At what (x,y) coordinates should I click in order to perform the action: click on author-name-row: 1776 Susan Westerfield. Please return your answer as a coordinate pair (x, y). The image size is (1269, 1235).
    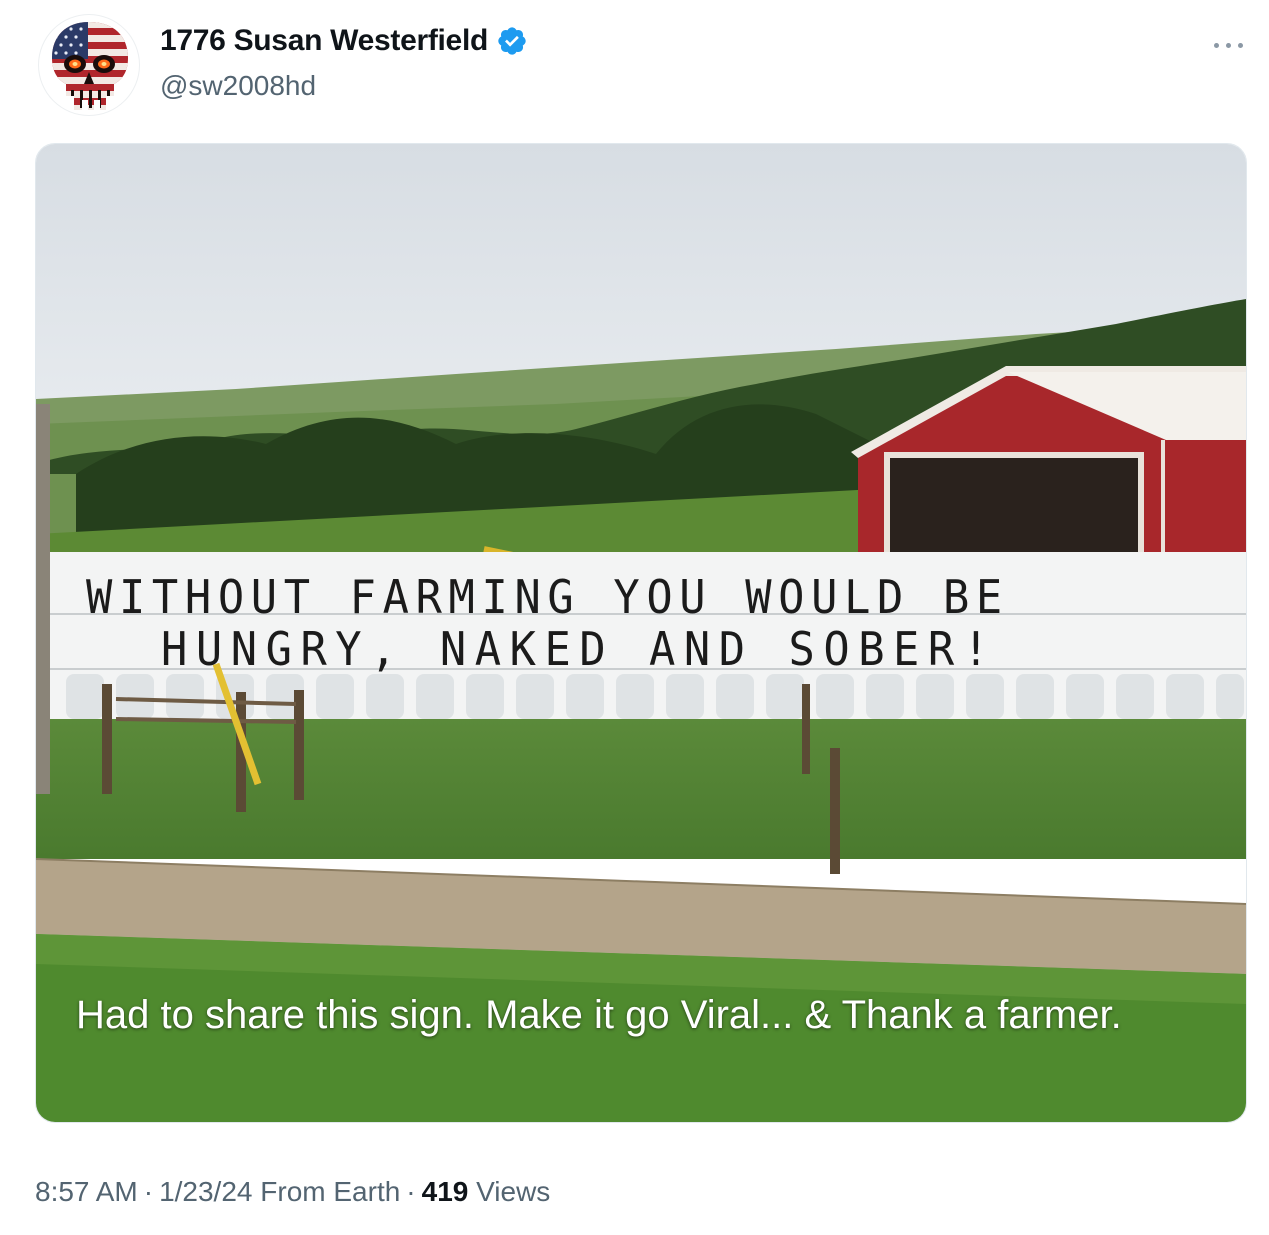
    Looking at the image, I should click on (344, 41).